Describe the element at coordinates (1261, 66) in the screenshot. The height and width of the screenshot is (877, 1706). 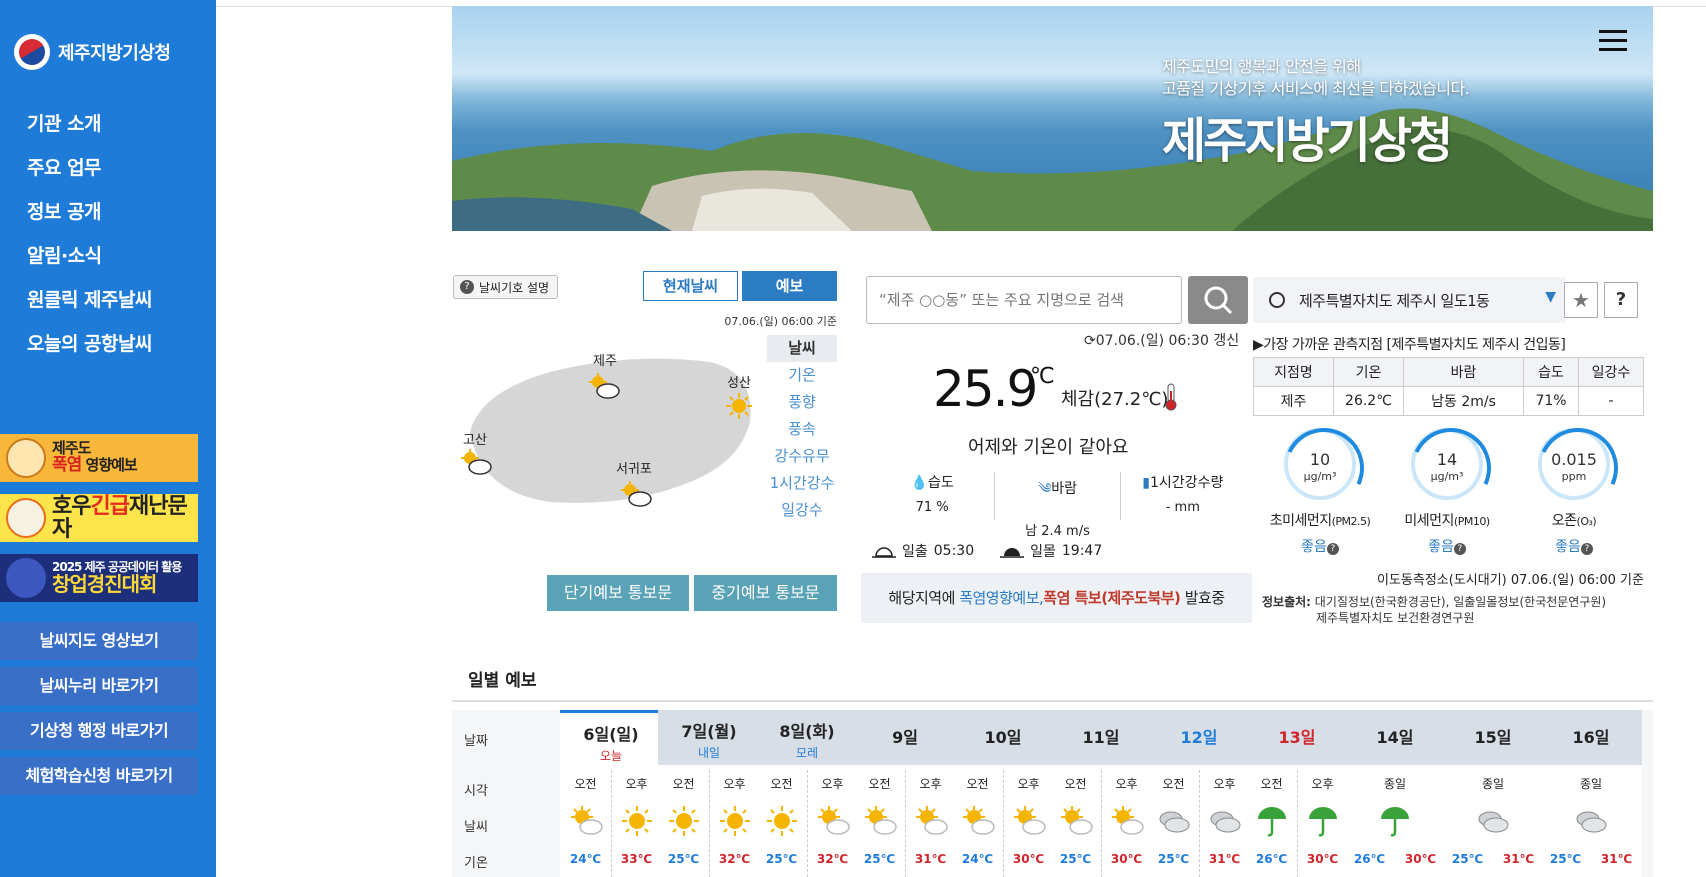
I see `hero-line-1: 제주도민의 행복과 안전을 위해` at that location.